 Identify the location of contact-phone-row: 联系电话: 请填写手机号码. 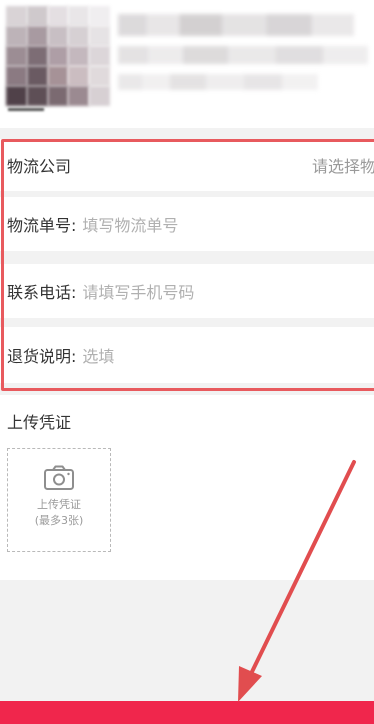
(187, 291).